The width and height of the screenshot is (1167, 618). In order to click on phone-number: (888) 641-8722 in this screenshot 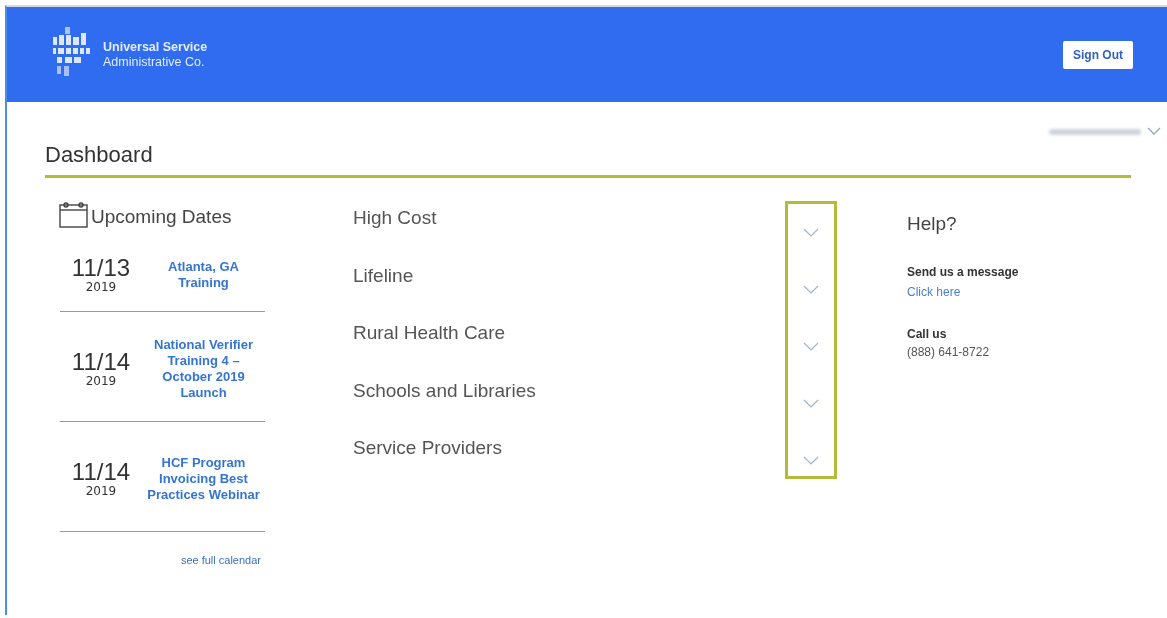, I will do `click(949, 352)`.